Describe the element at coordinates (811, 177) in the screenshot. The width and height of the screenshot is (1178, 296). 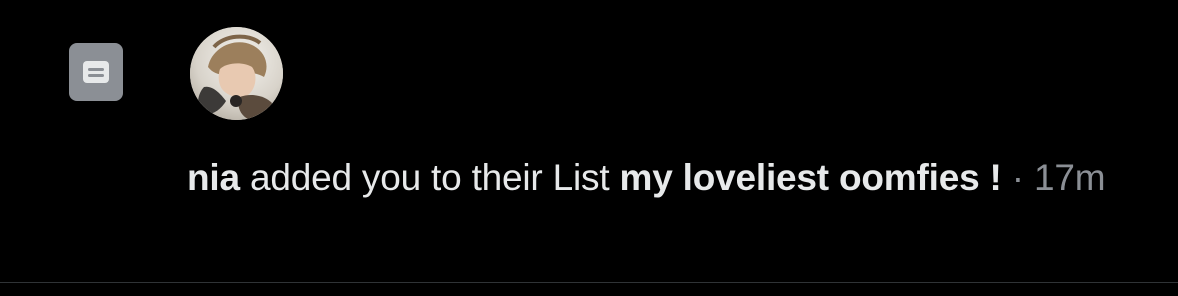
I see `list-name: my loveliest oomfies !` at that location.